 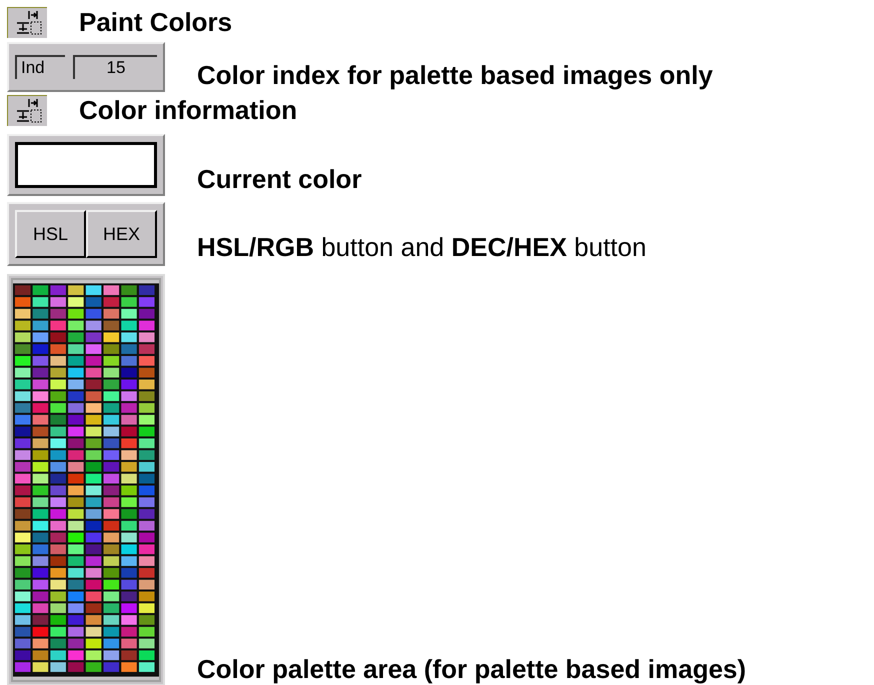 What do you see at coordinates (421, 248) in the screenshot?
I see `caption: HSL/RGB button and DEC/HEX button` at bounding box center [421, 248].